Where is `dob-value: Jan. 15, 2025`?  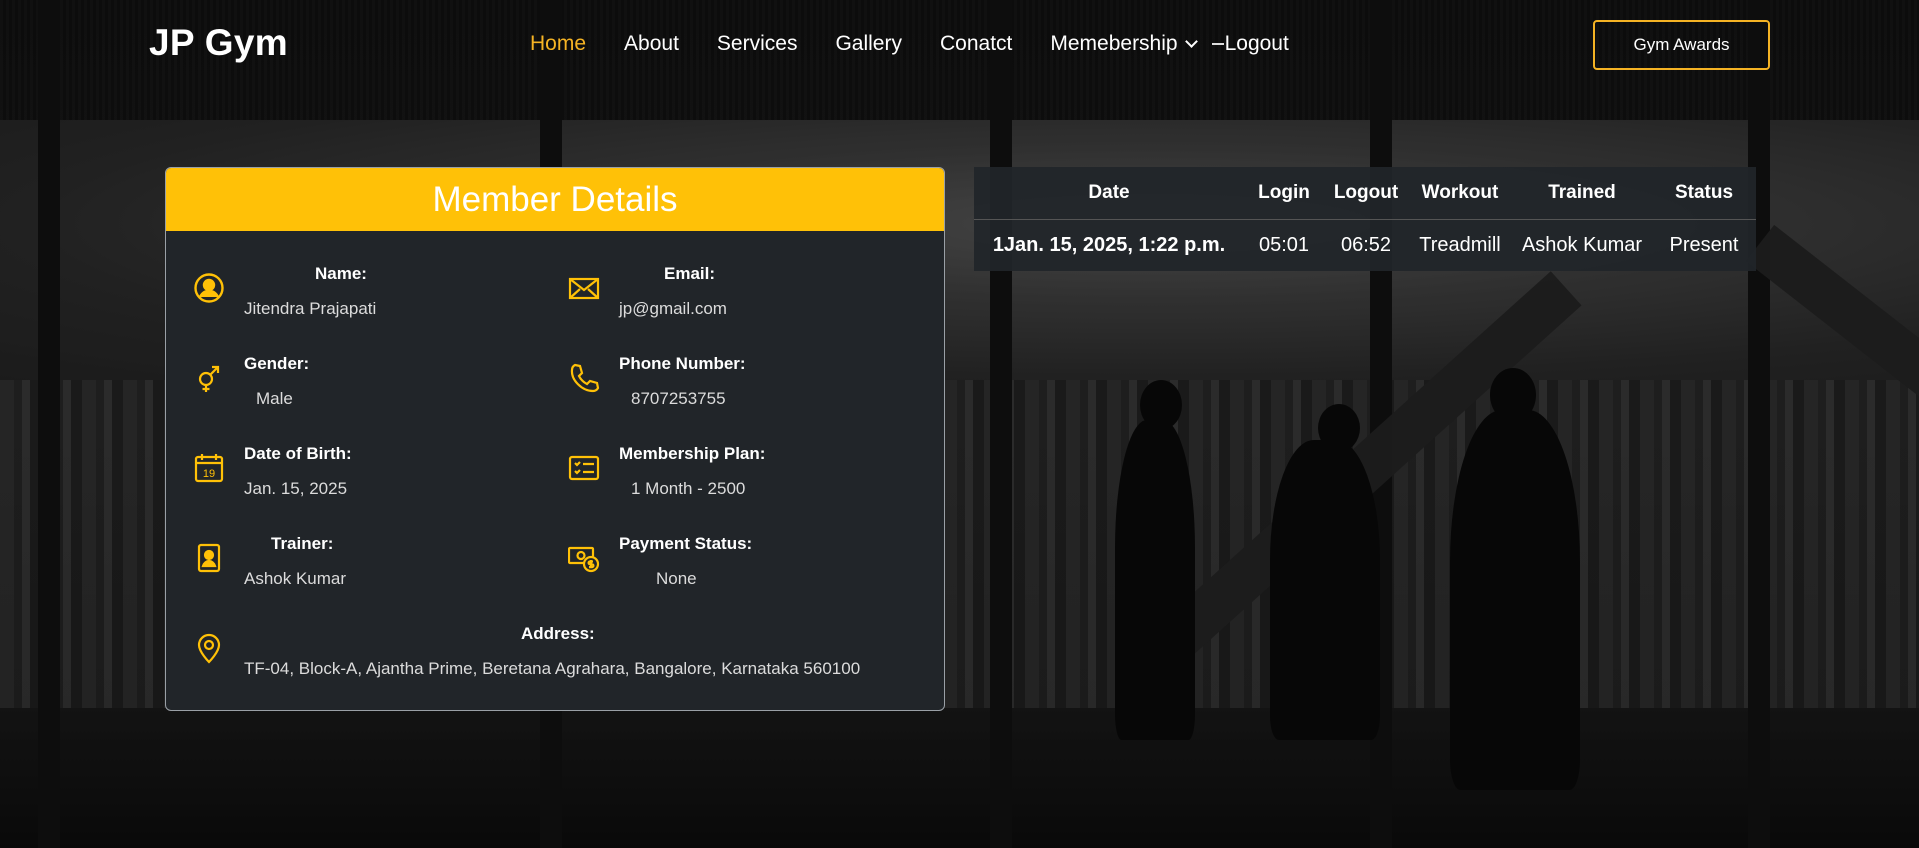 dob-value: Jan. 15, 2025 is located at coordinates (296, 488).